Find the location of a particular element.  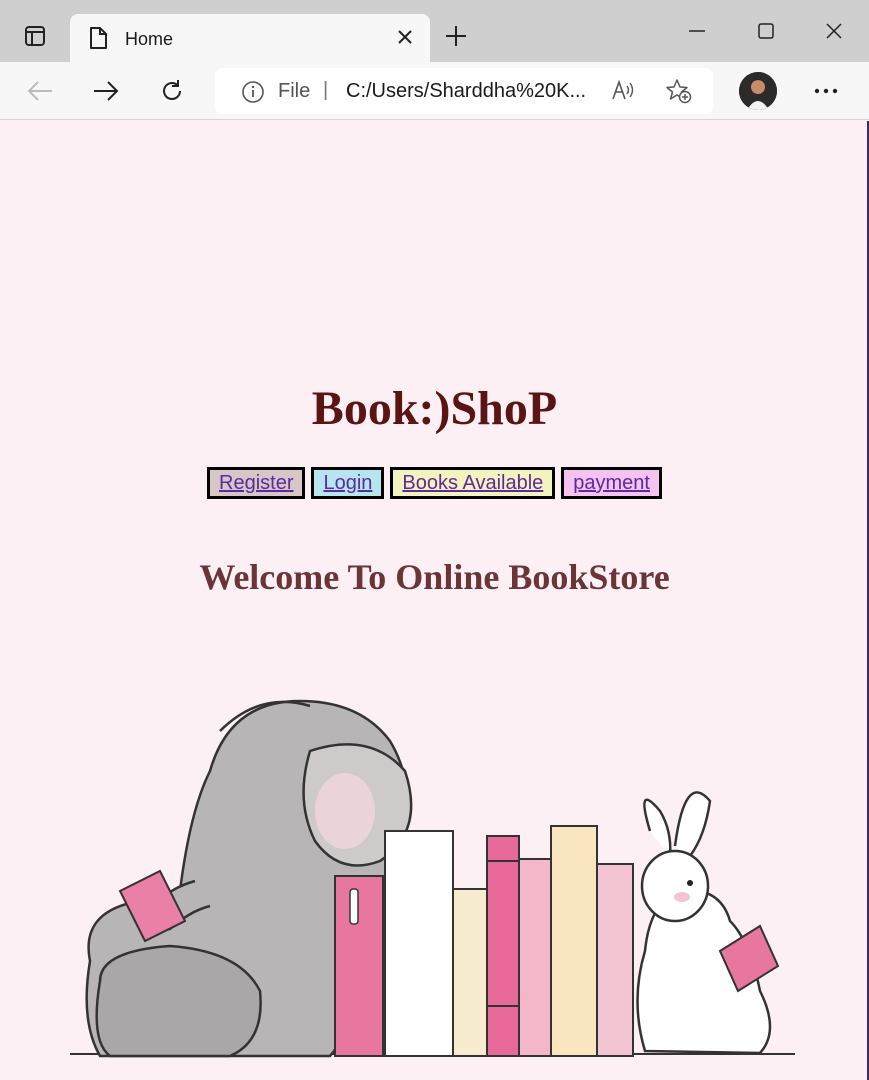

new-tab-button is located at coordinates (456, 36).